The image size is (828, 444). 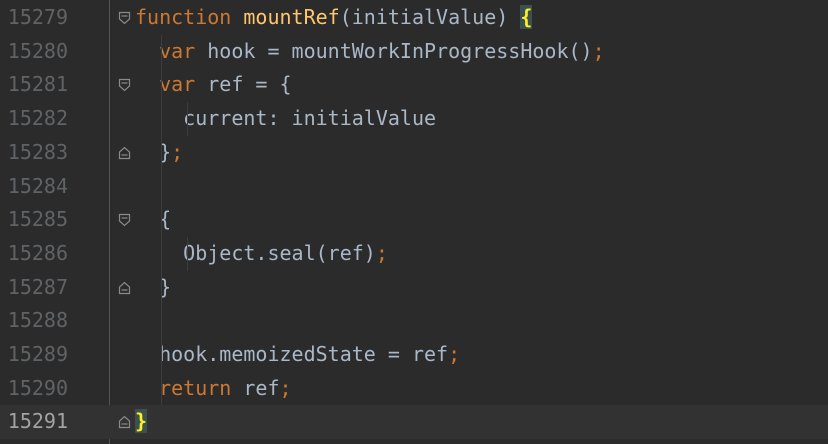 What do you see at coordinates (414, 153) in the screenshot?
I see `code-line: 15283 };` at bounding box center [414, 153].